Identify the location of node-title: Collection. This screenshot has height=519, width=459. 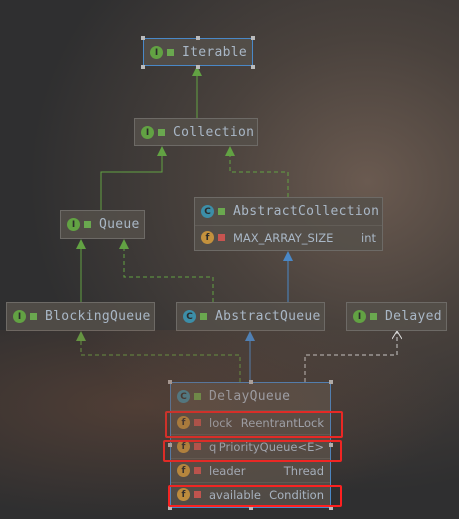
(214, 132).